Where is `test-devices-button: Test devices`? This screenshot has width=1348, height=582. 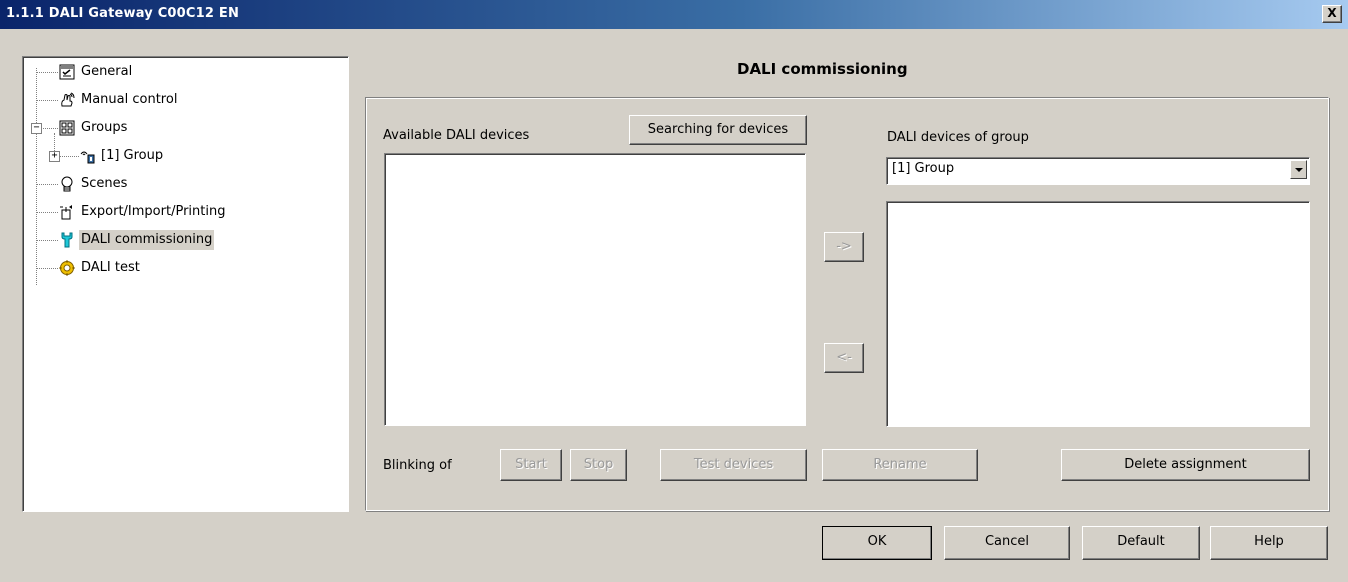 test-devices-button: Test devices is located at coordinates (733, 465).